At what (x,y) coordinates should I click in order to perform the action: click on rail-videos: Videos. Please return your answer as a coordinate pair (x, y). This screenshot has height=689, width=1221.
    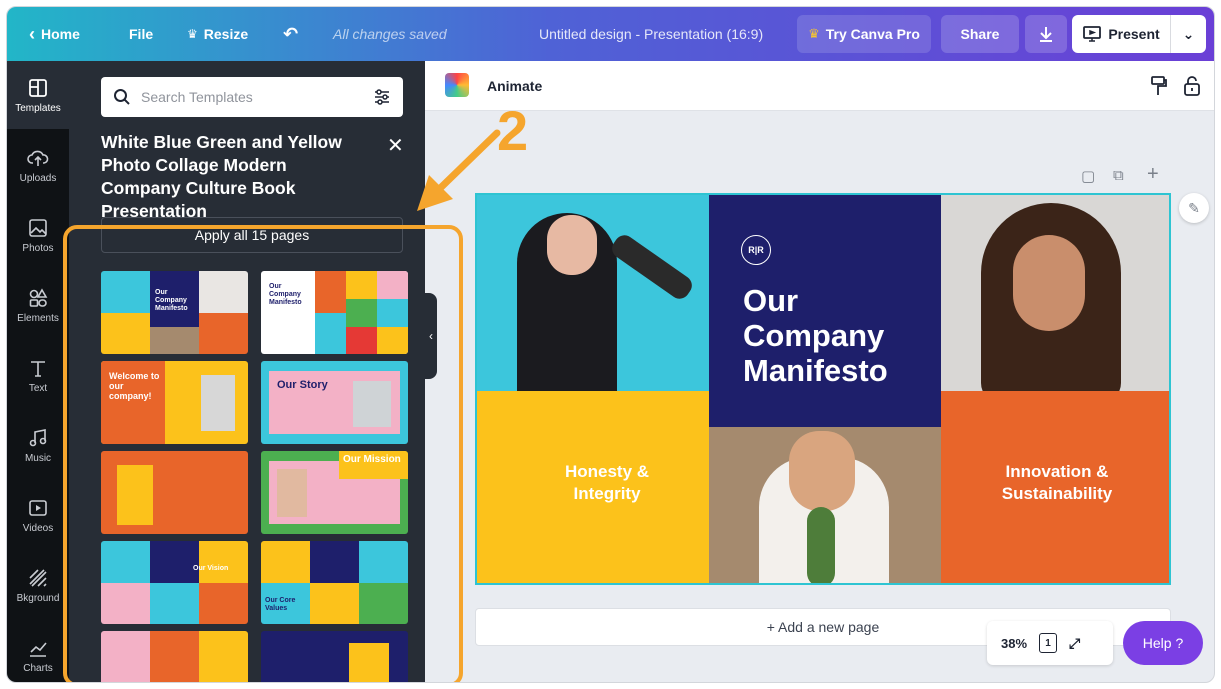
    Looking at the image, I should click on (38, 515).